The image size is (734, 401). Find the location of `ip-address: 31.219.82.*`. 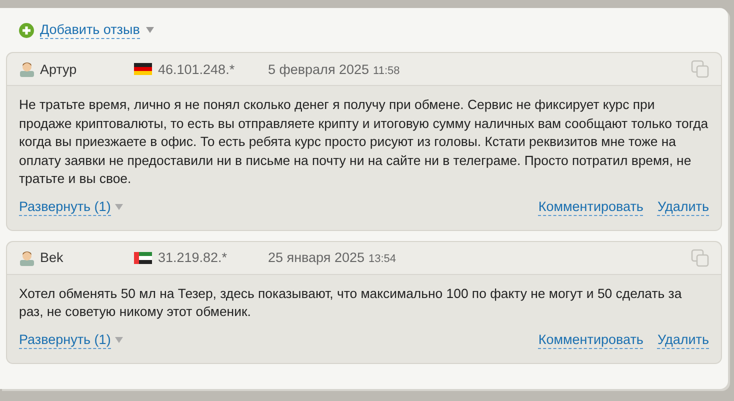

ip-address: 31.219.82.* is located at coordinates (193, 257).